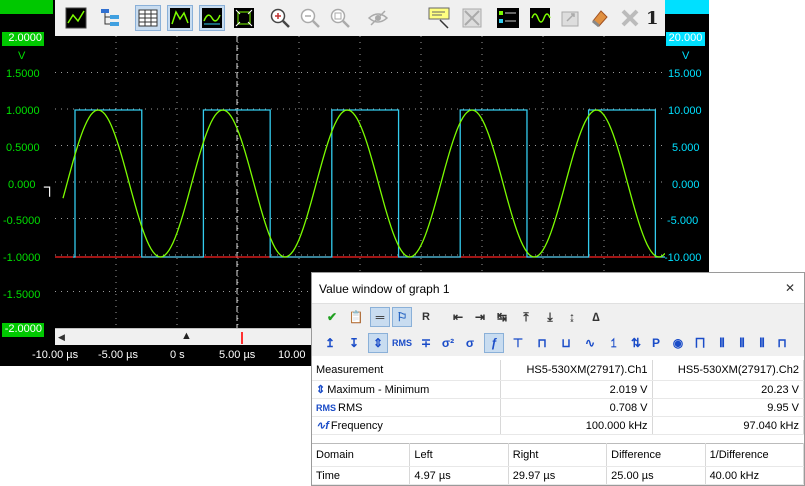 The width and height of the screenshot is (805, 486). What do you see at coordinates (566, 343) in the screenshot?
I see `duty-cycle-icon: ⊔` at bounding box center [566, 343].